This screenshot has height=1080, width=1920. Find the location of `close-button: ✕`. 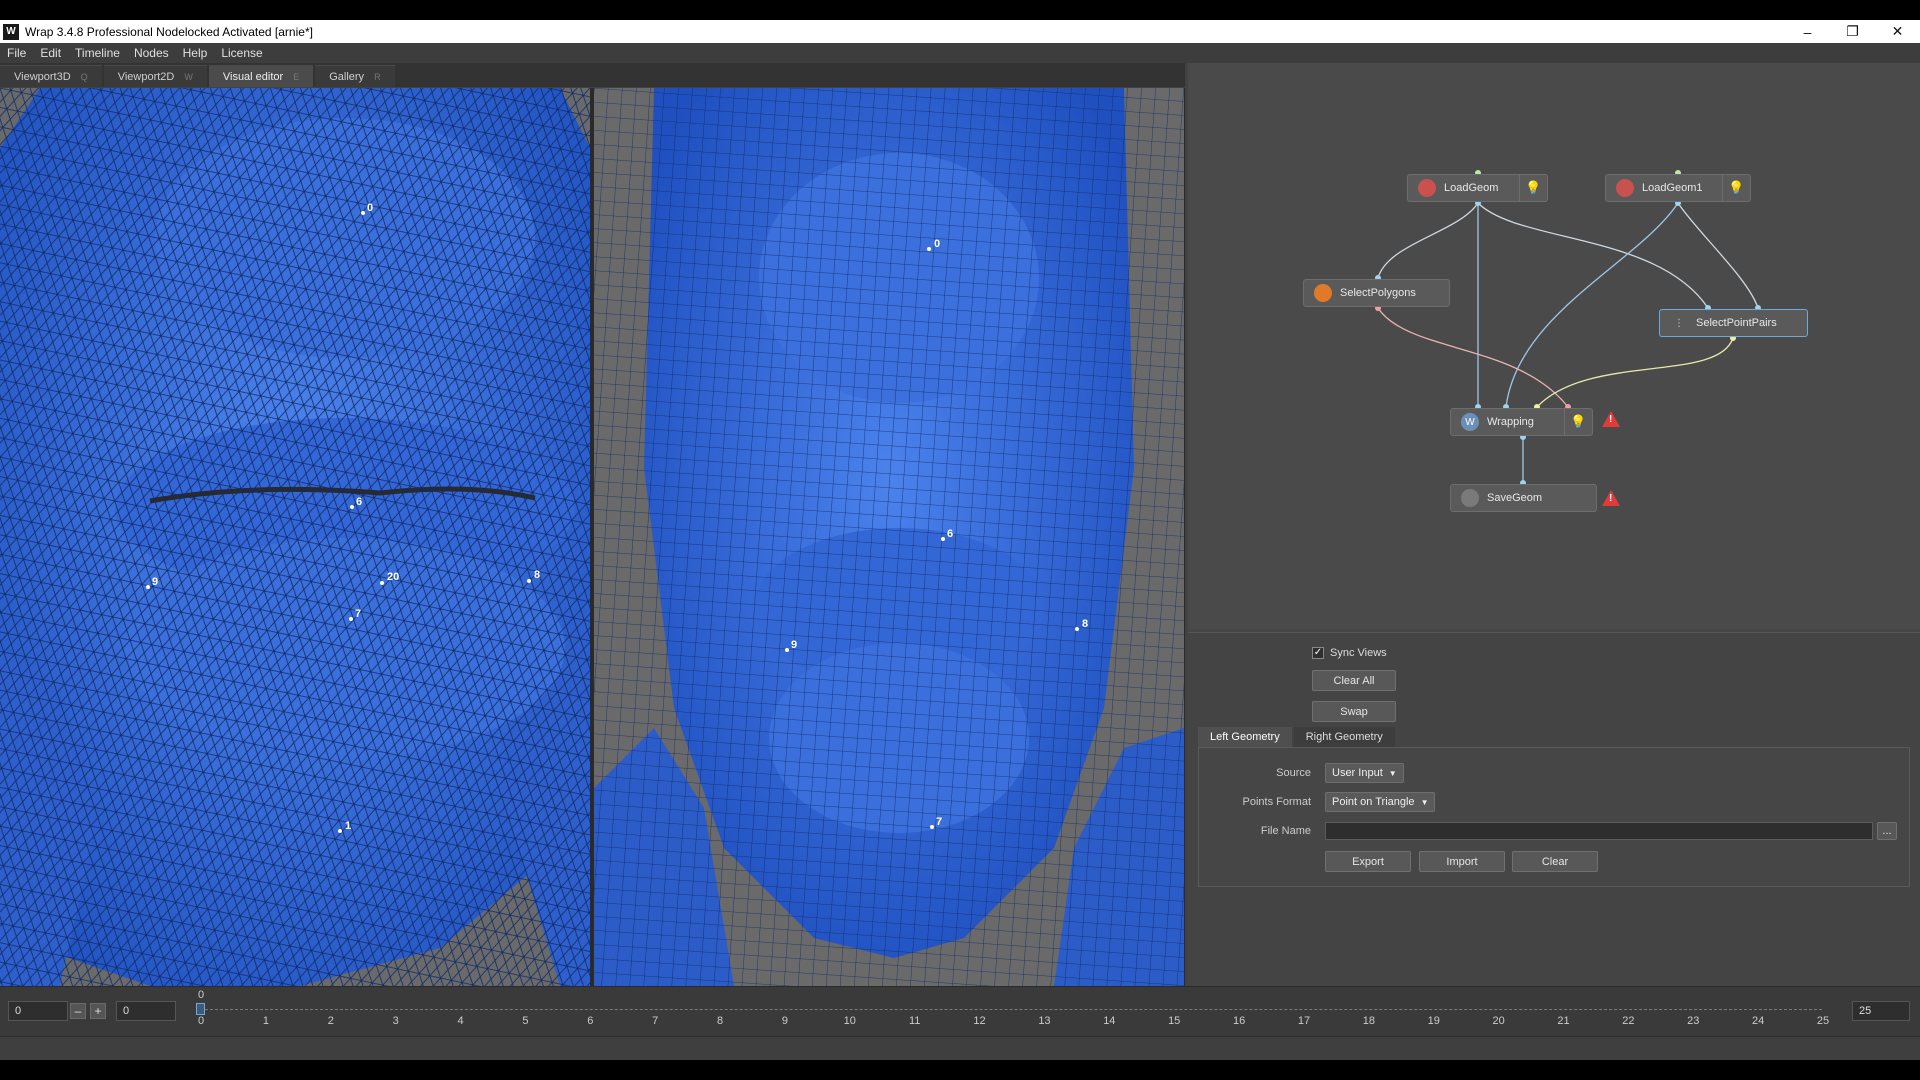

close-button: ✕ is located at coordinates (1897, 31).